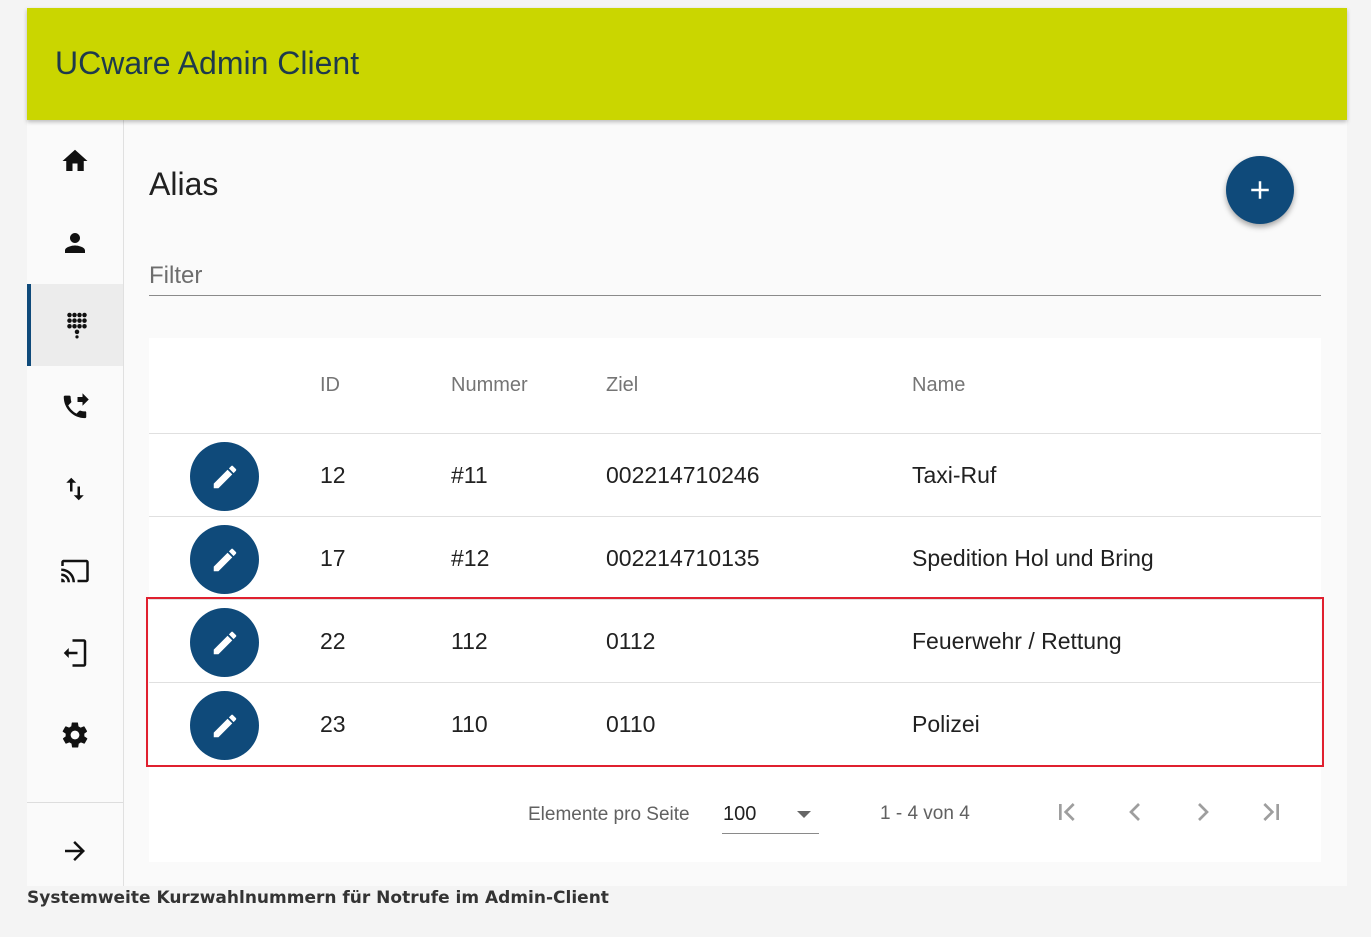 The image size is (1371, 937). What do you see at coordinates (954, 475) in the screenshot?
I see `cell-name: Taxi-Ruf` at bounding box center [954, 475].